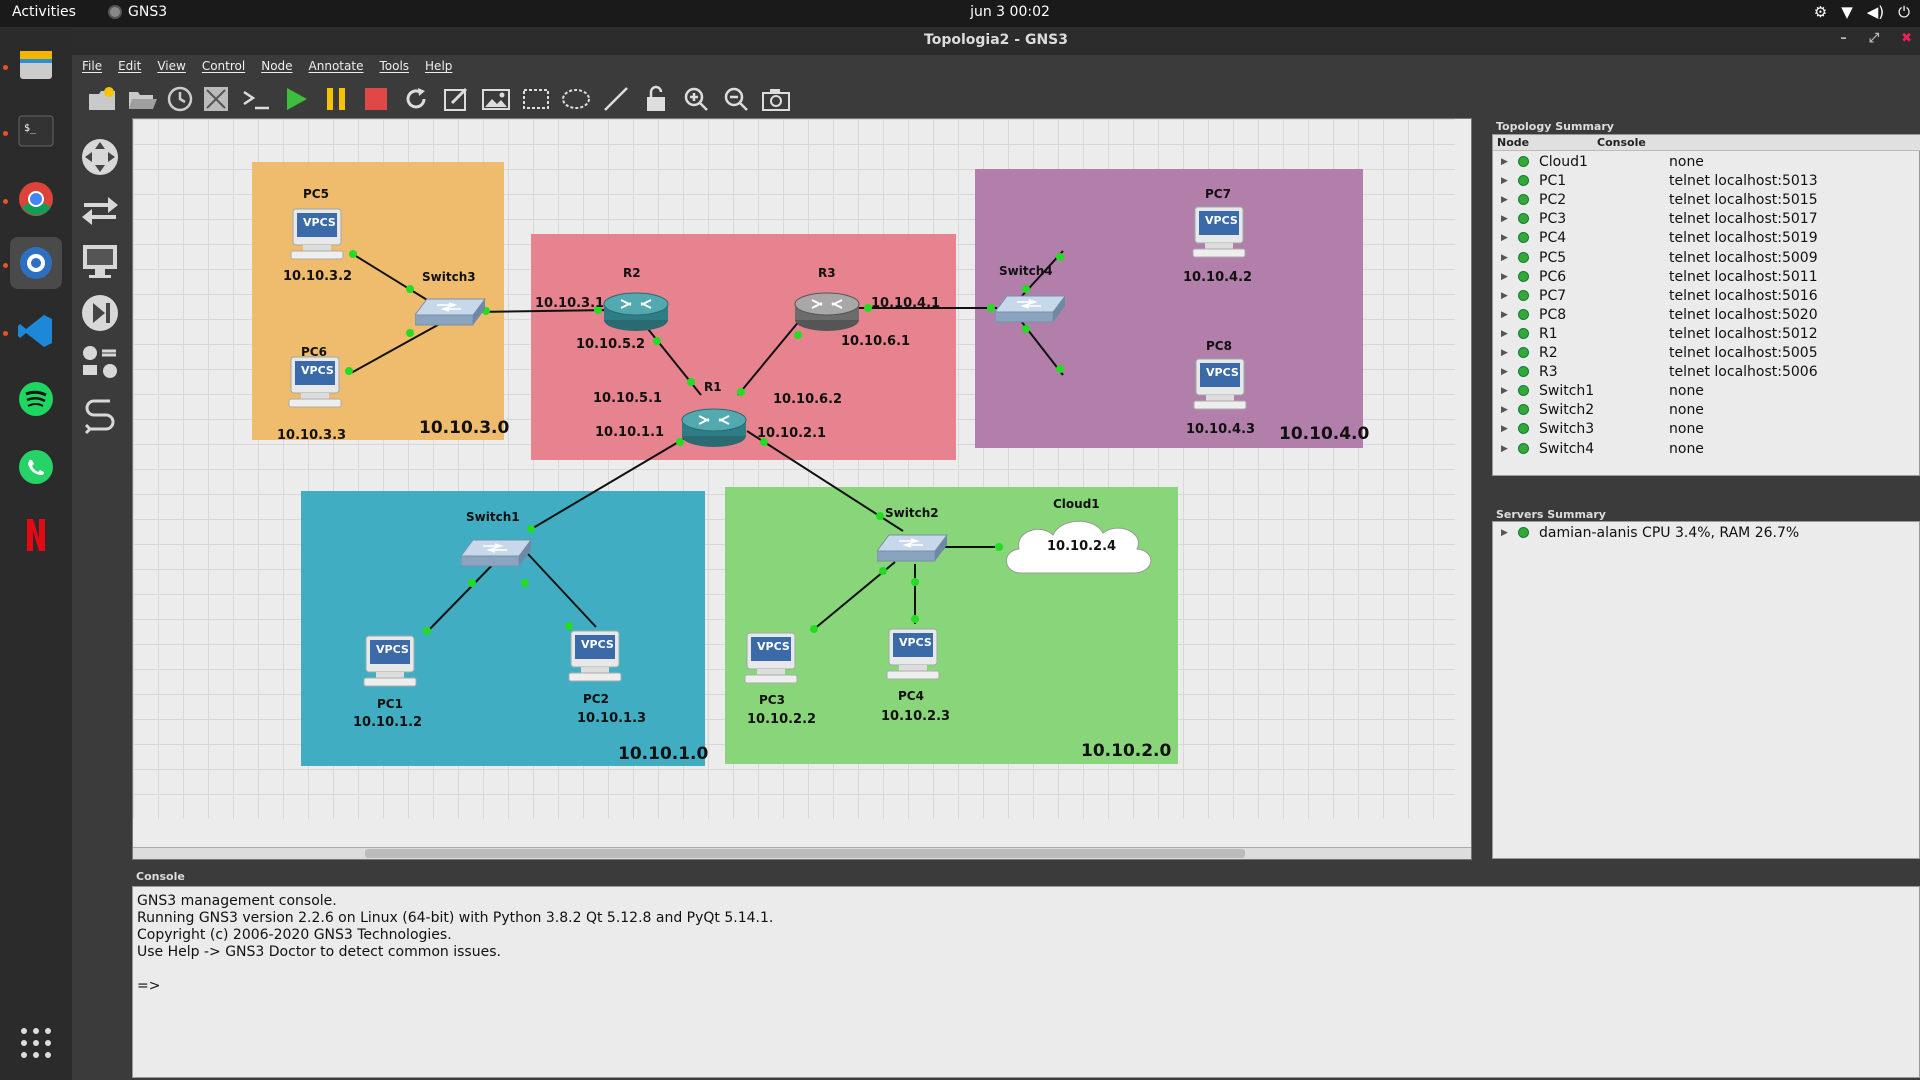 The height and width of the screenshot is (1080, 1920). I want to click on topology-row-switch3: ▶ Switch3 none, so click(1706, 429).